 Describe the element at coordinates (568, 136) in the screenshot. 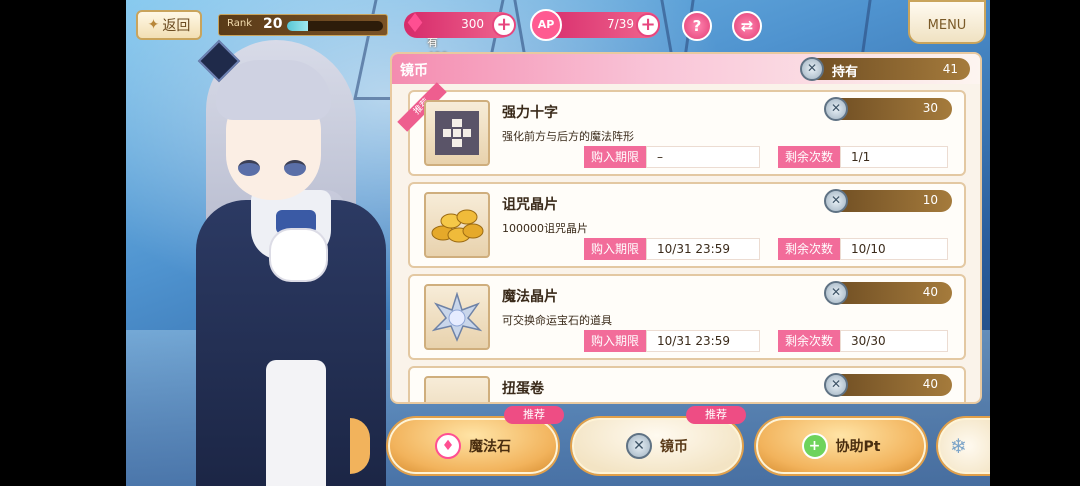

I see `item-description: 强化前方与后方的魔法阵形` at that location.